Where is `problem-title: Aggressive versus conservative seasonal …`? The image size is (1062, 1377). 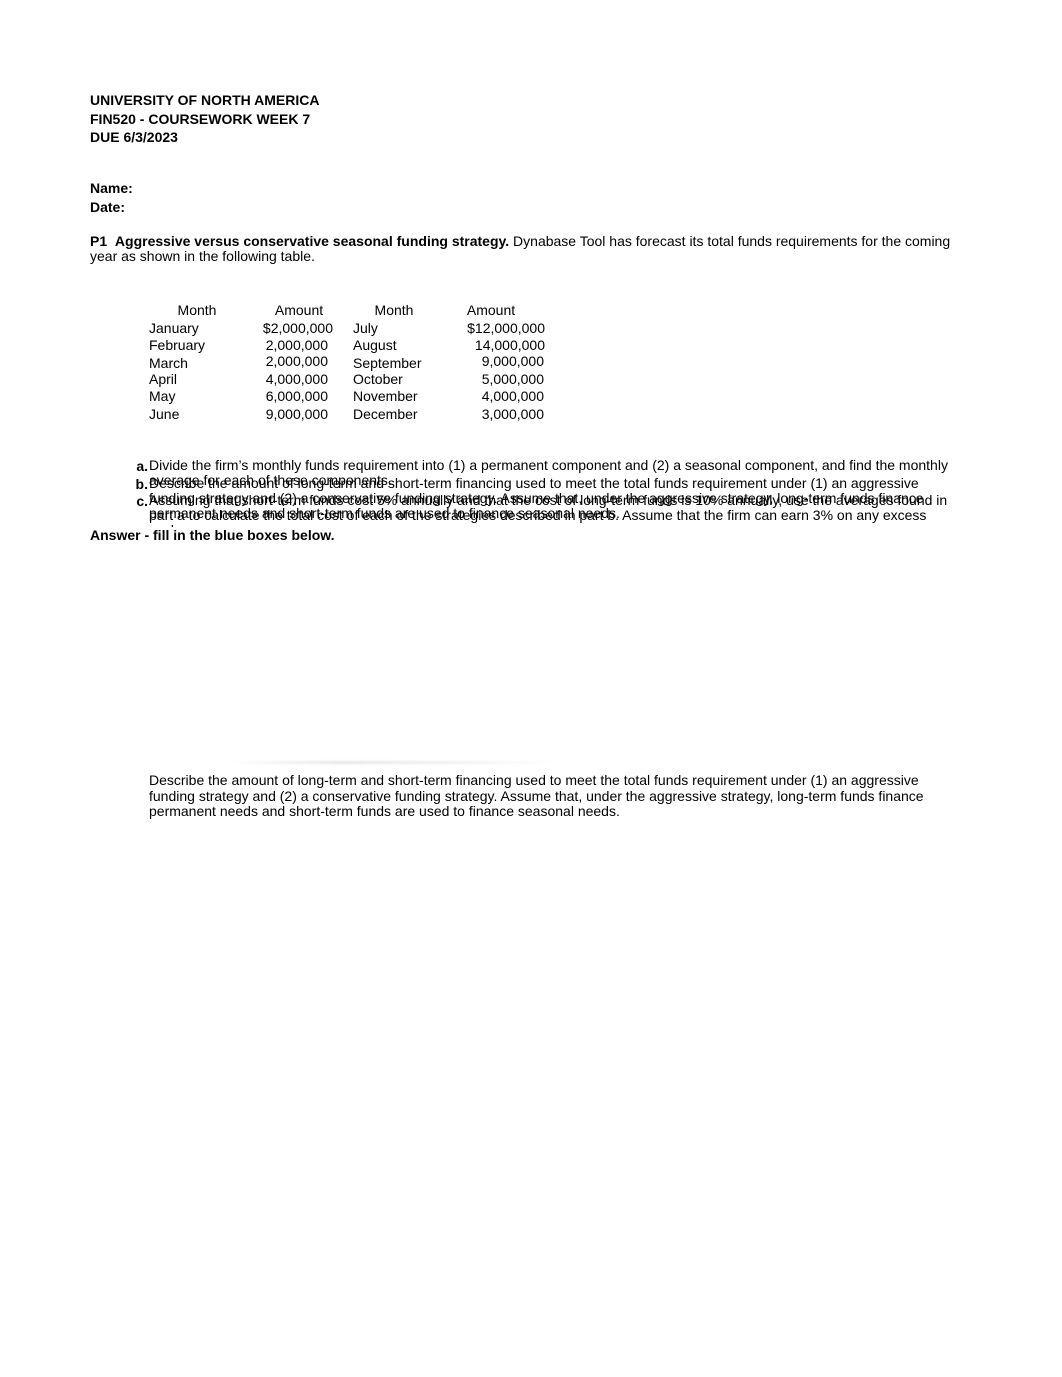
problem-title: Aggressive versus conservative seasonal … is located at coordinates (312, 241).